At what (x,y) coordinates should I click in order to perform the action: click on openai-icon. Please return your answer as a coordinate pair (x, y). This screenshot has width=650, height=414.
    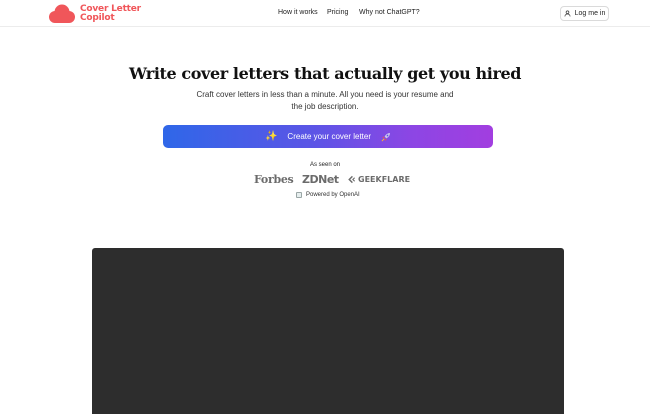
    Looking at the image, I should click on (299, 195).